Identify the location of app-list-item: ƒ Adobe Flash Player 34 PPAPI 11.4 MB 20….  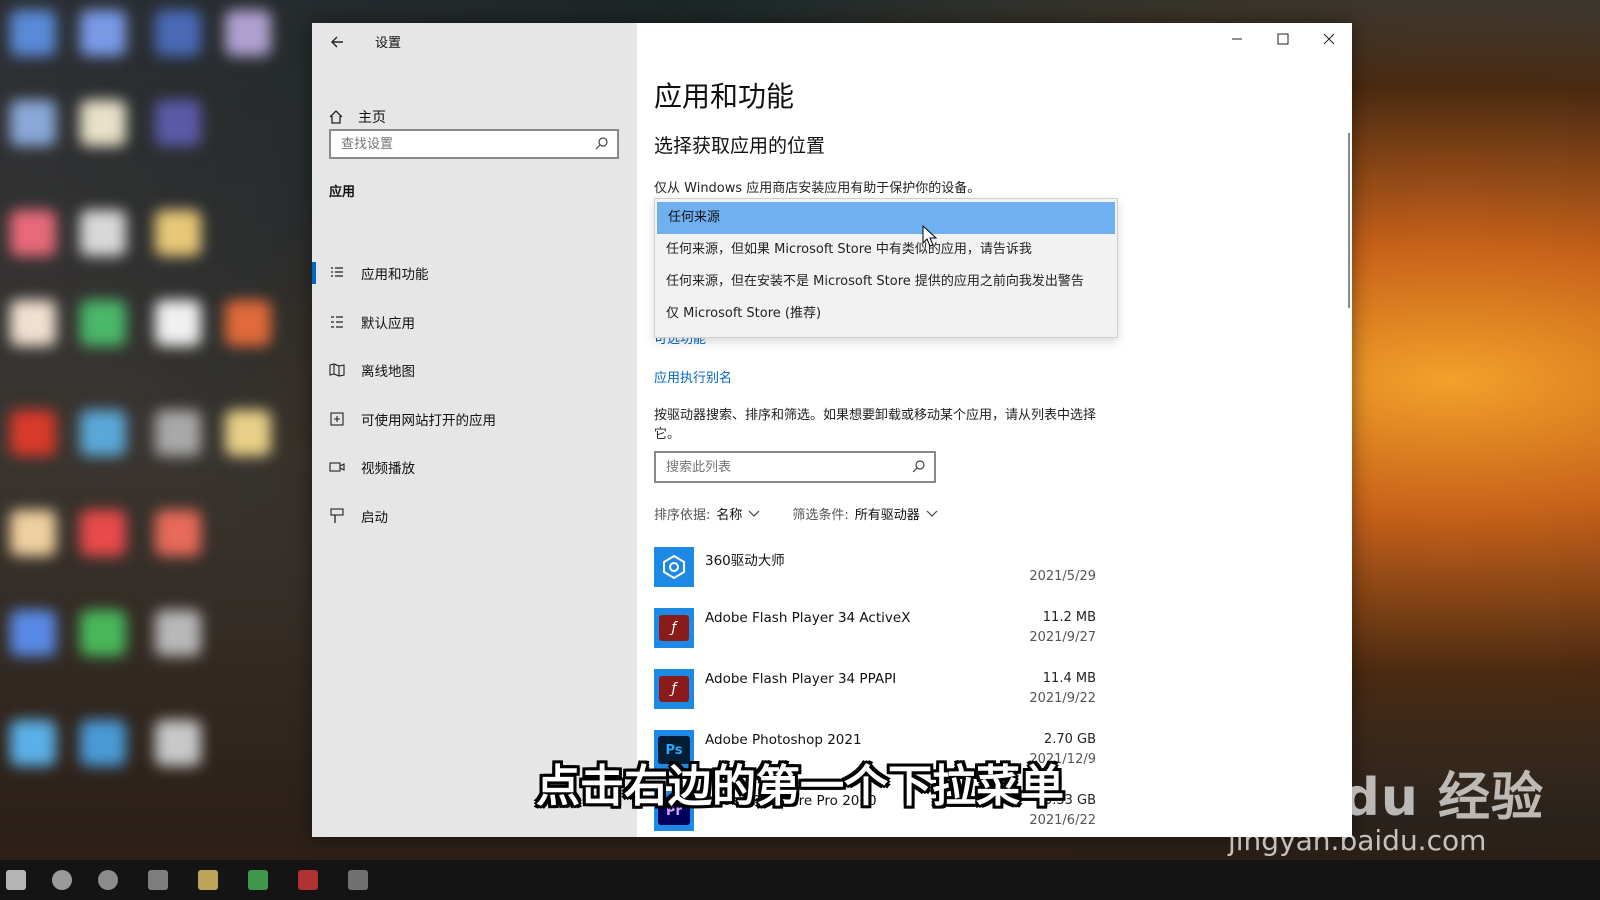
(875, 699).